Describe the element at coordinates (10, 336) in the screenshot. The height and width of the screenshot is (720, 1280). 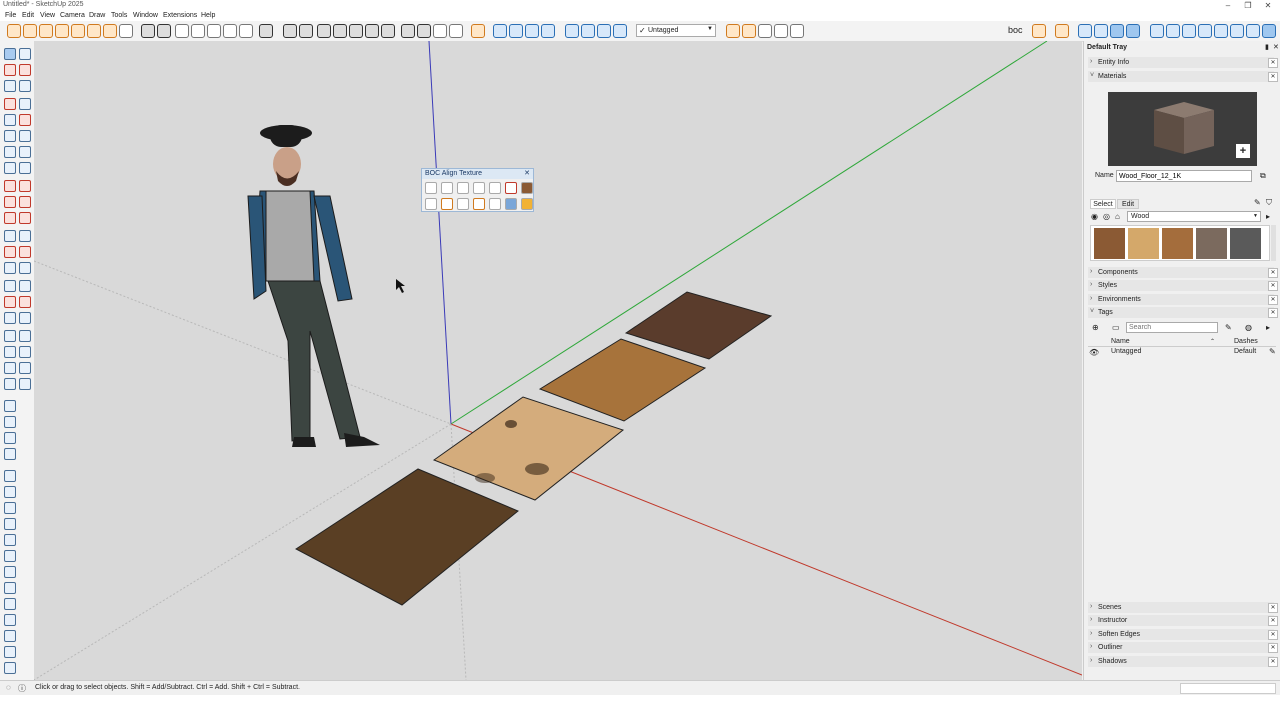
I see `position-camera-icon` at that location.